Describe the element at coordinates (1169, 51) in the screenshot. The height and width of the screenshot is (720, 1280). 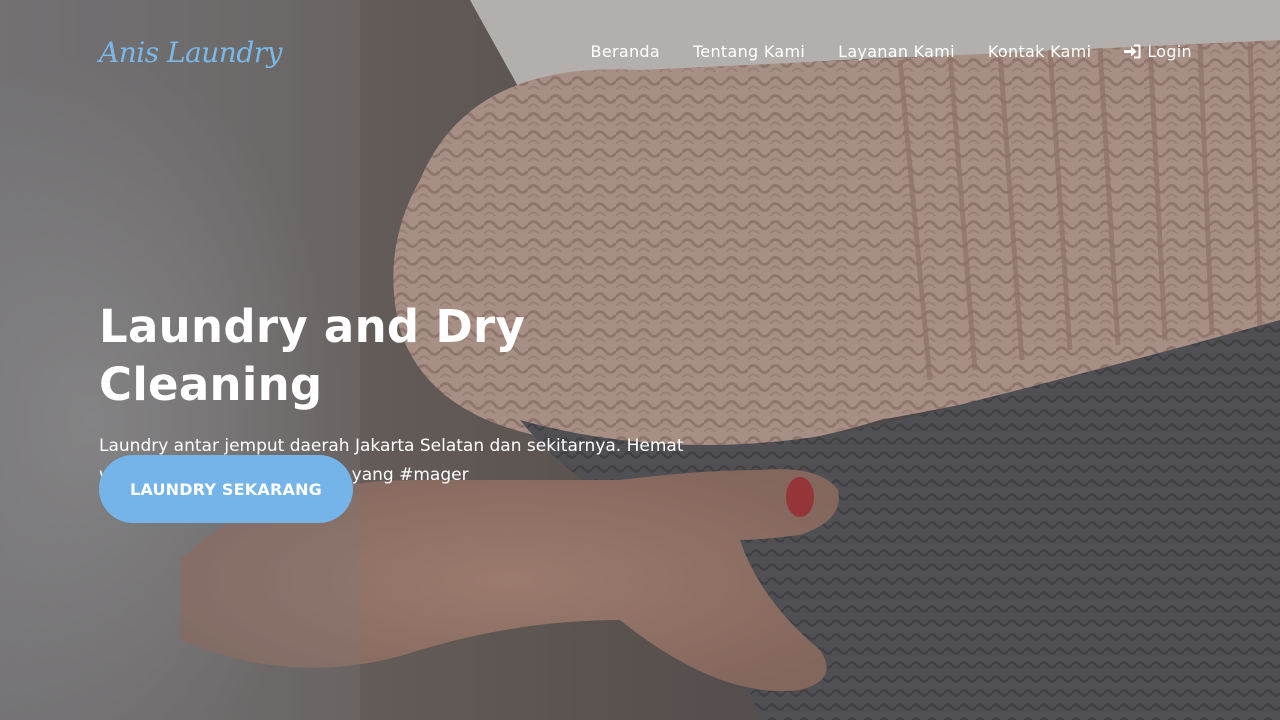
I see `login-label: Login` at that location.